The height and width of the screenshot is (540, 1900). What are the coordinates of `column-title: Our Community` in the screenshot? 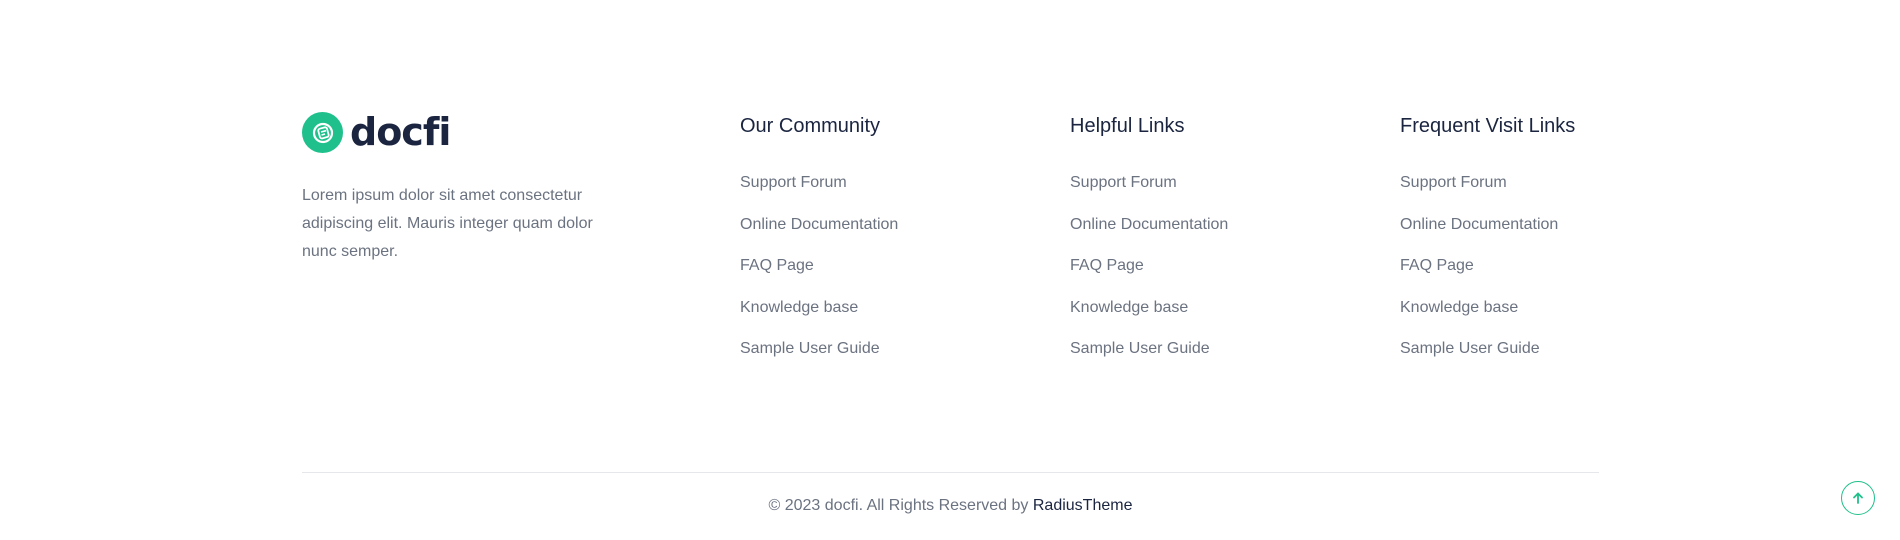 It's located at (810, 126).